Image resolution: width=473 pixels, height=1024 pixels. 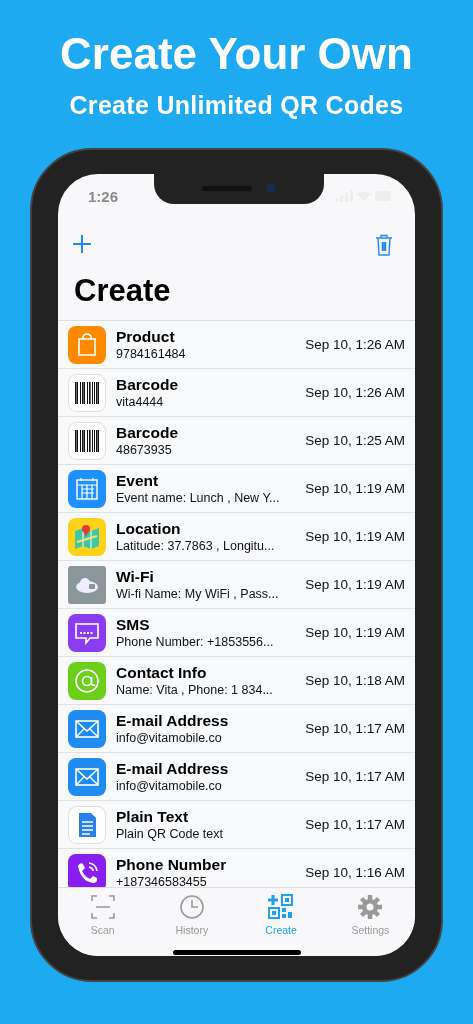 I want to click on list-row: Barcode 48673935 Sep 10, 1:25 AM, so click(x=236, y=441).